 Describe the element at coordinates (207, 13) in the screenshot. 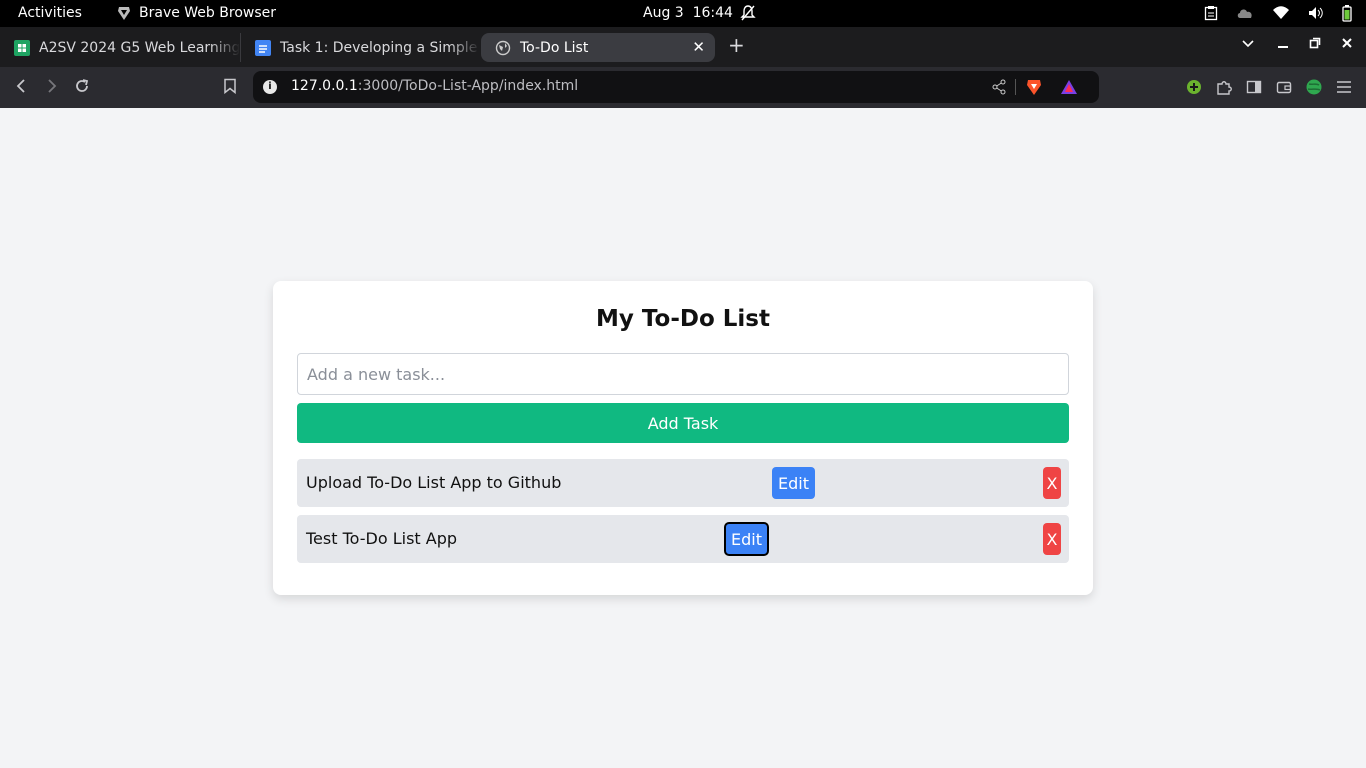

I see `app-name: Brave Web Browser` at that location.